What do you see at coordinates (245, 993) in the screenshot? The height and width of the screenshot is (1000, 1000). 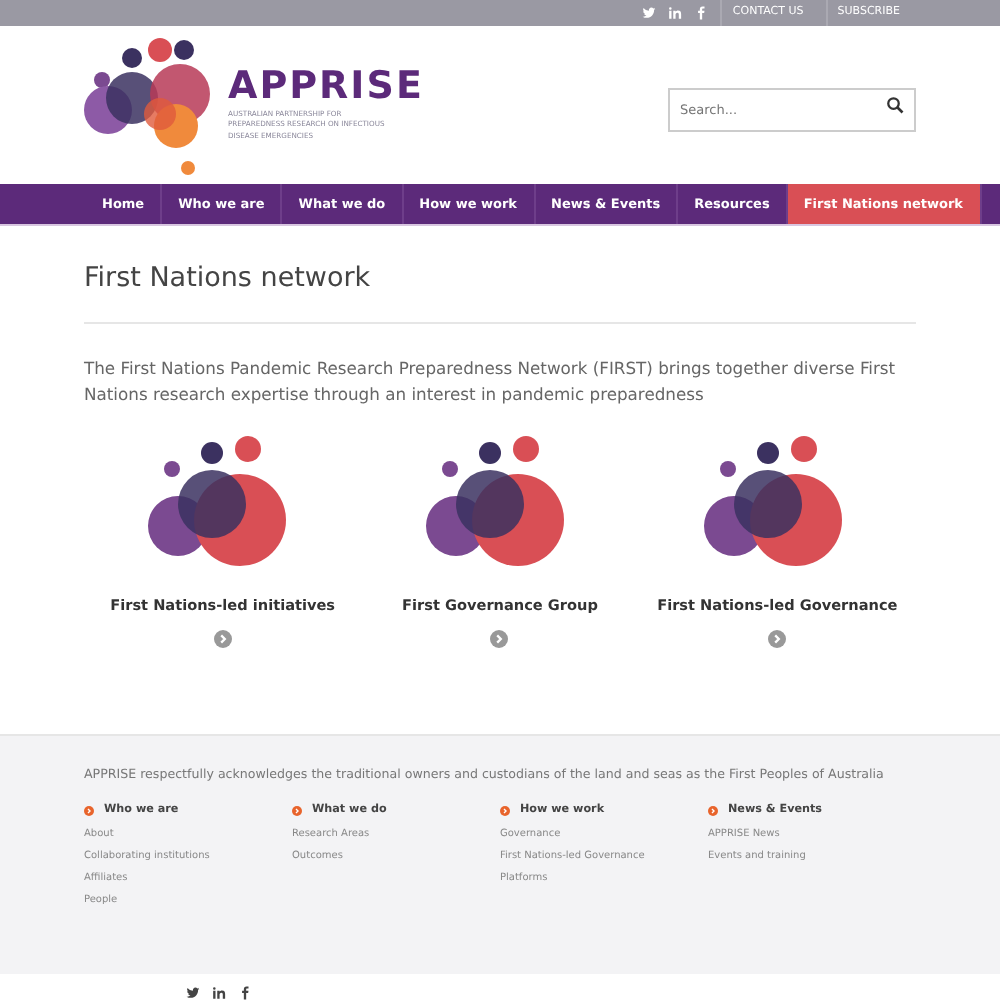 I see `facebook-icon` at bounding box center [245, 993].